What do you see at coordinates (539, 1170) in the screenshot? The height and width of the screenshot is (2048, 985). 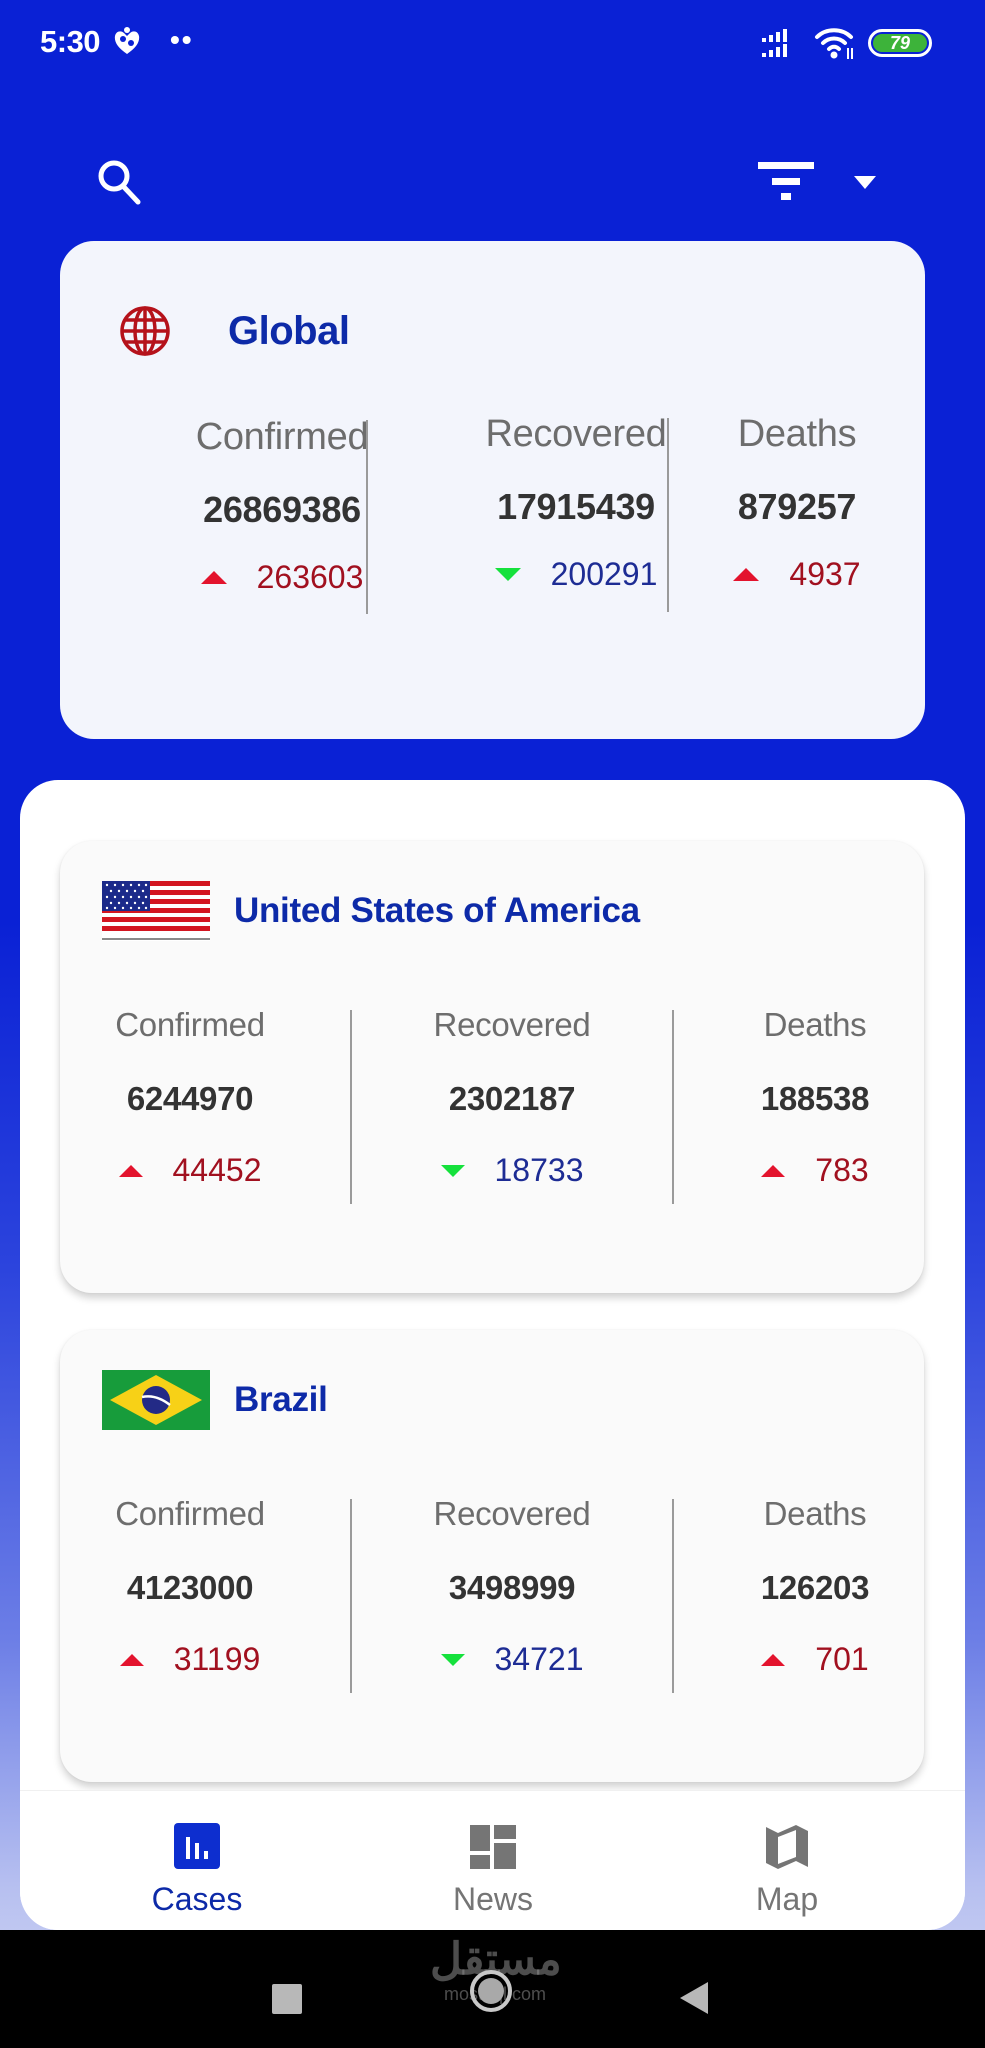 I see `delta-value: 18733` at bounding box center [539, 1170].